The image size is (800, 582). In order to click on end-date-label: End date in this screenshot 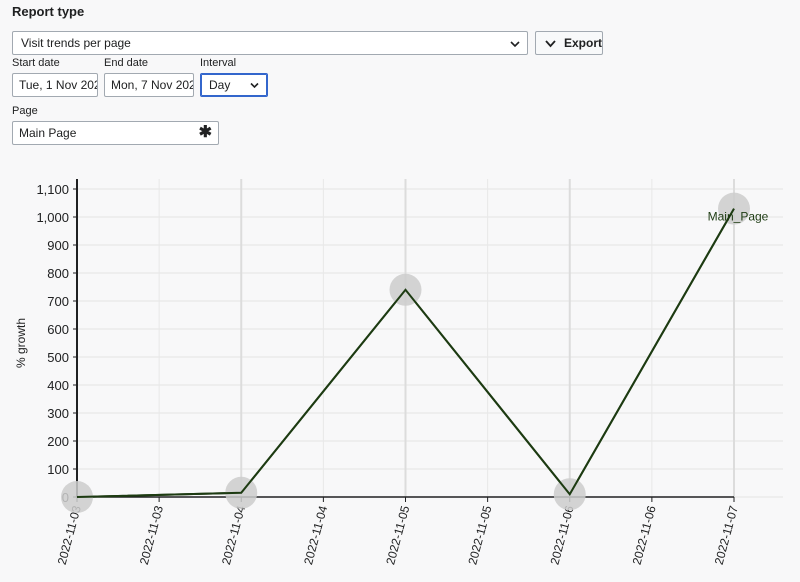, I will do `click(126, 63)`.